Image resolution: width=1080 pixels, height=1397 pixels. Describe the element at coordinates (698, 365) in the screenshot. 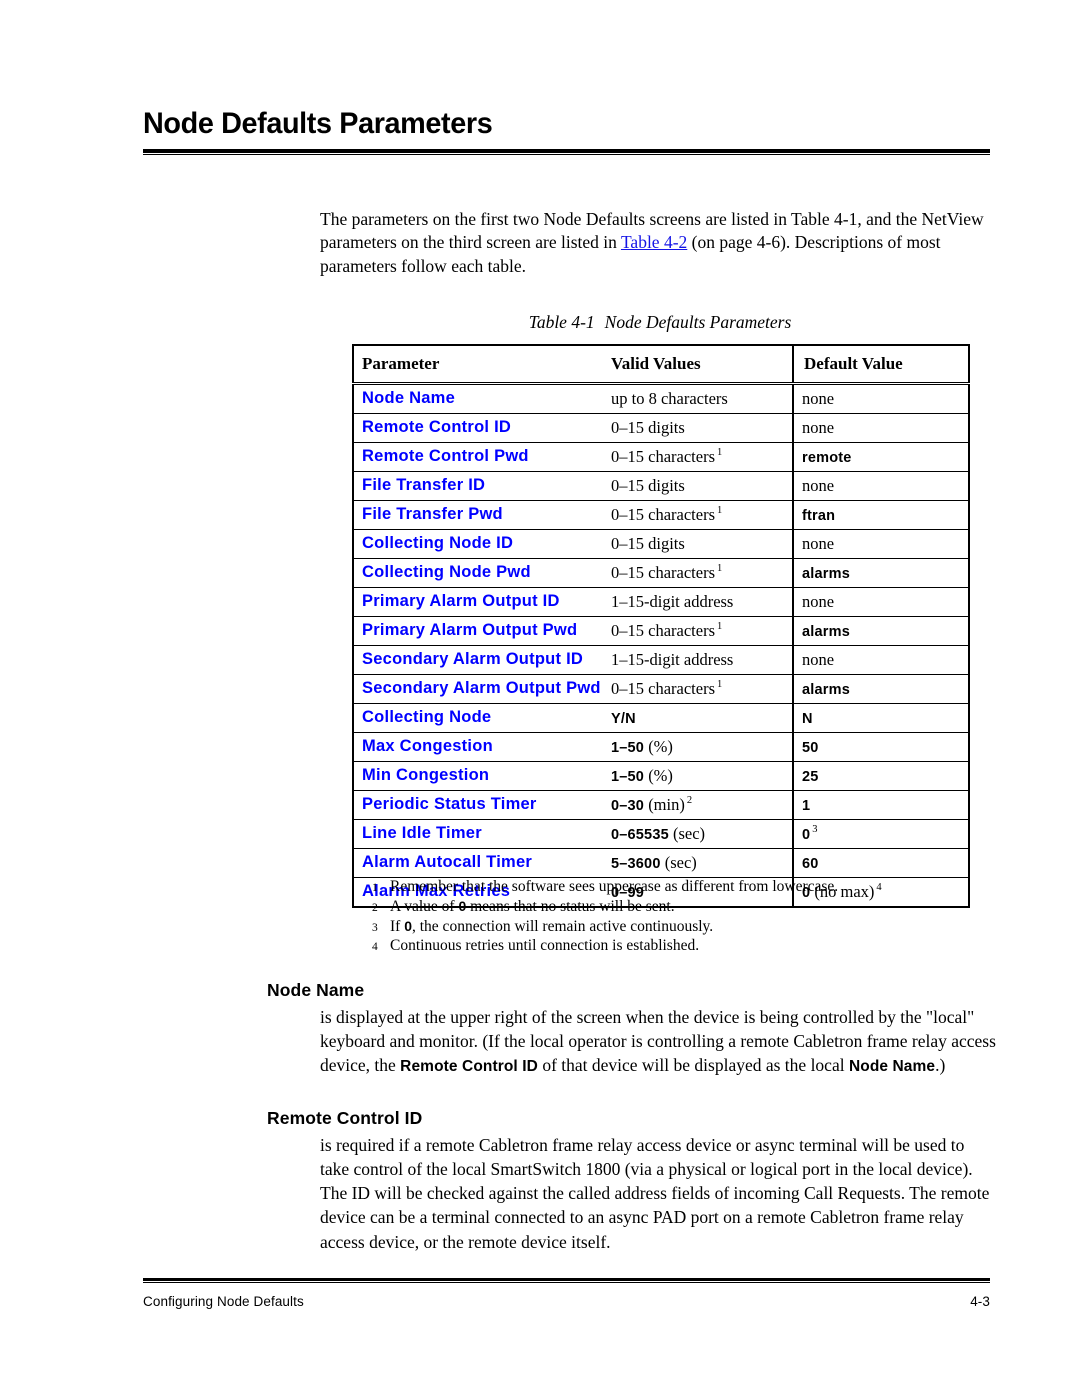

I see `column-header-valid-values: Valid Values` at that location.